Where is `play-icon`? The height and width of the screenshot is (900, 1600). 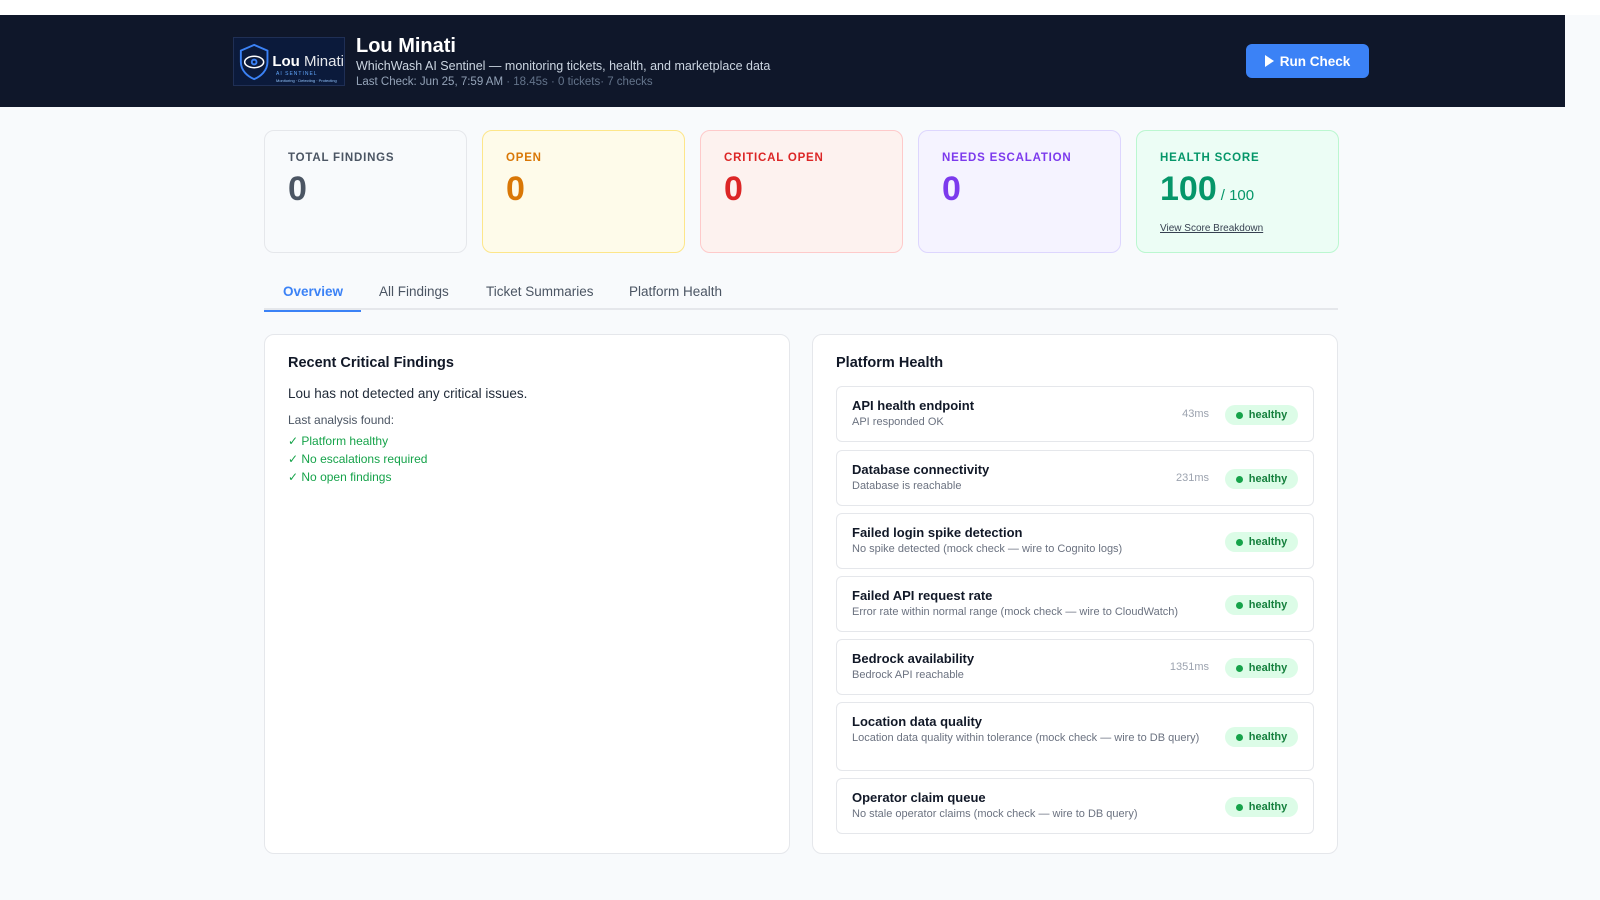
play-icon is located at coordinates (1269, 61).